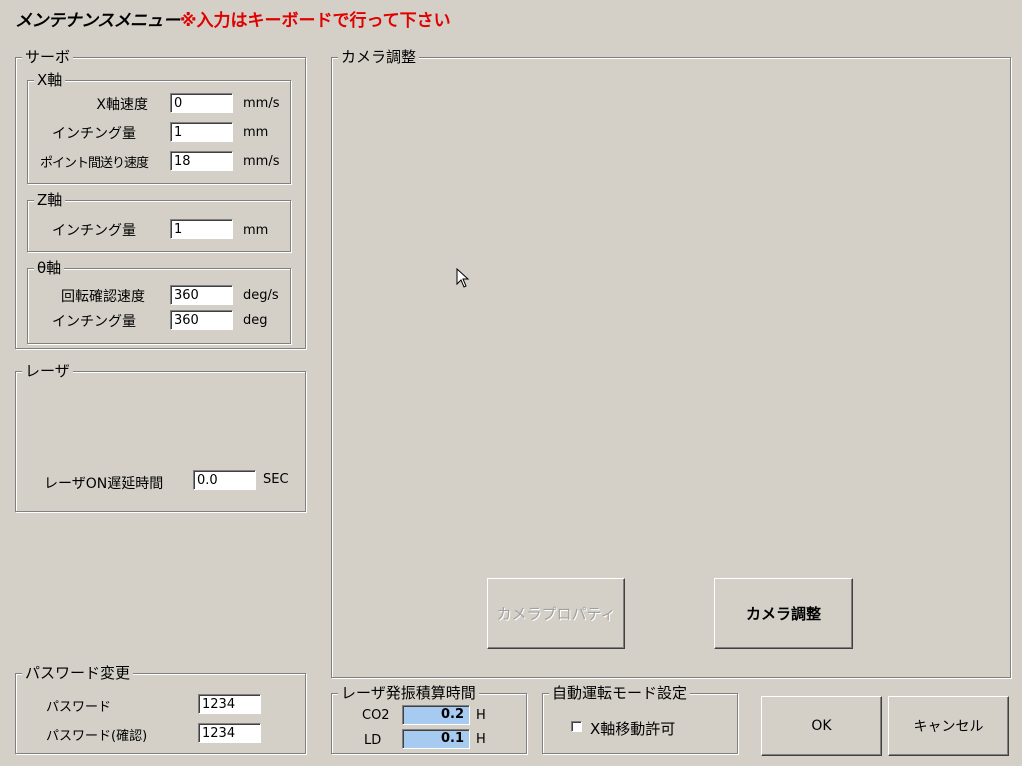 The image size is (1022, 766). I want to click on theta-rotation-speed-input, so click(201, 295).